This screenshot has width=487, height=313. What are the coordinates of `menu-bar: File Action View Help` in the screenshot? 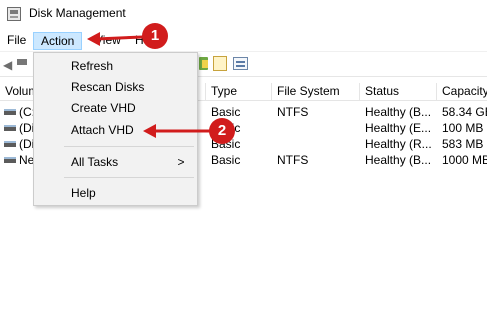 It's located at (243, 40).